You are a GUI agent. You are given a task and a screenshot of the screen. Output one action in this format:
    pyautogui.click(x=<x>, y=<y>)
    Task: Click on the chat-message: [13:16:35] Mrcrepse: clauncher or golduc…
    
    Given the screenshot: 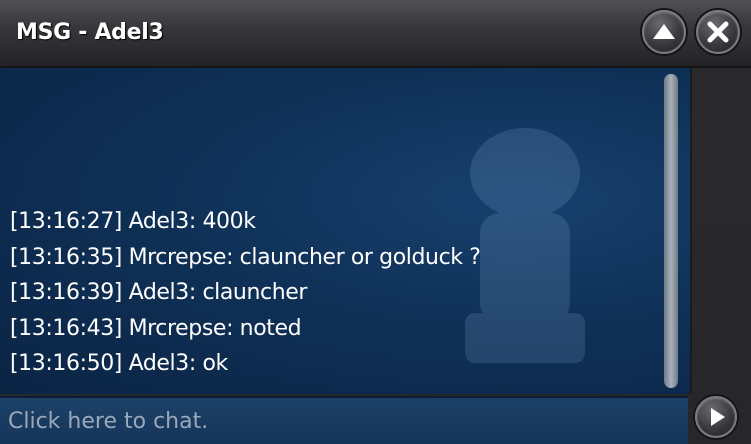 What is the action you would take?
    pyautogui.click(x=245, y=257)
    